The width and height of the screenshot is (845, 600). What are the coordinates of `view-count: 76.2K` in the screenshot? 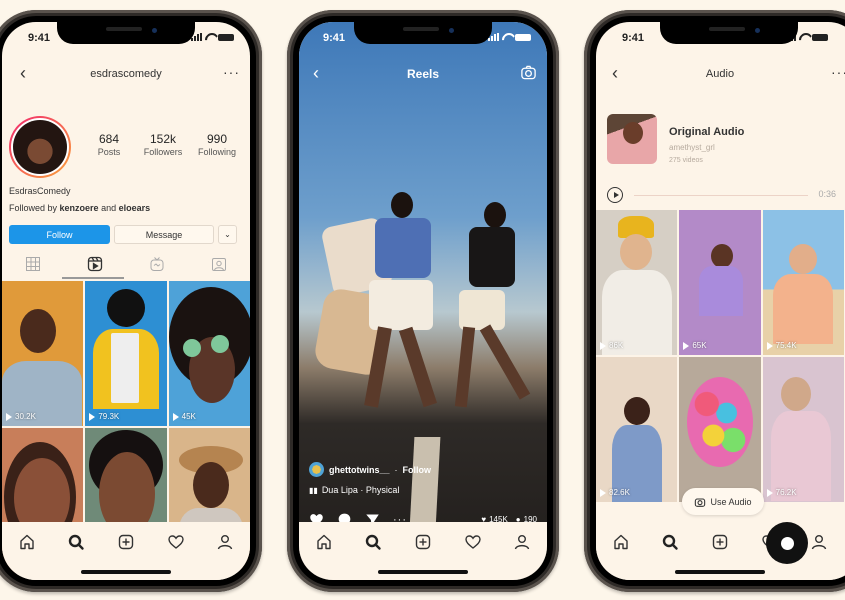 It's located at (781, 492).